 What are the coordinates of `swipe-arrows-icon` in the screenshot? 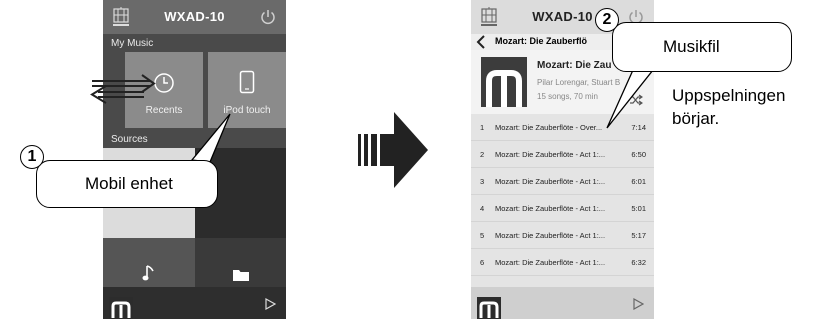 It's located at (123, 89).